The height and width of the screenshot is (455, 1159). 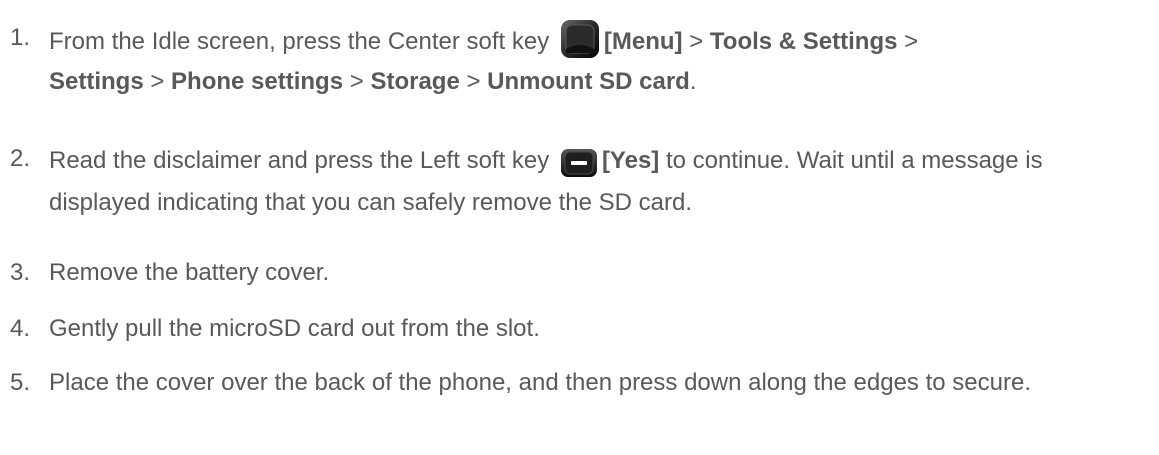 I want to click on step-number: 1., so click(x=20, y=37).